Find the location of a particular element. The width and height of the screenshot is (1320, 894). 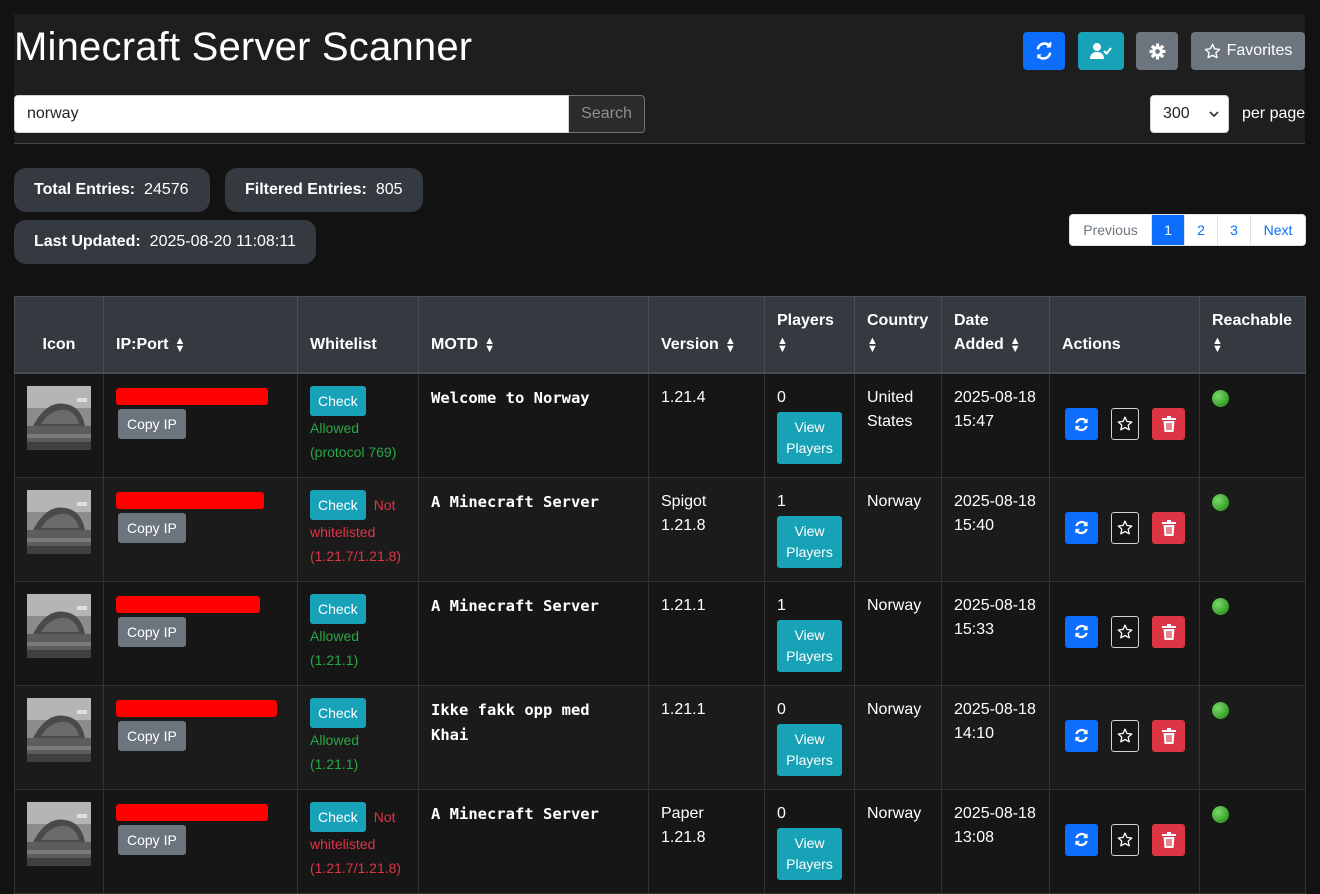

version-text: 1.21.4 is located at coordinates (683, 397).